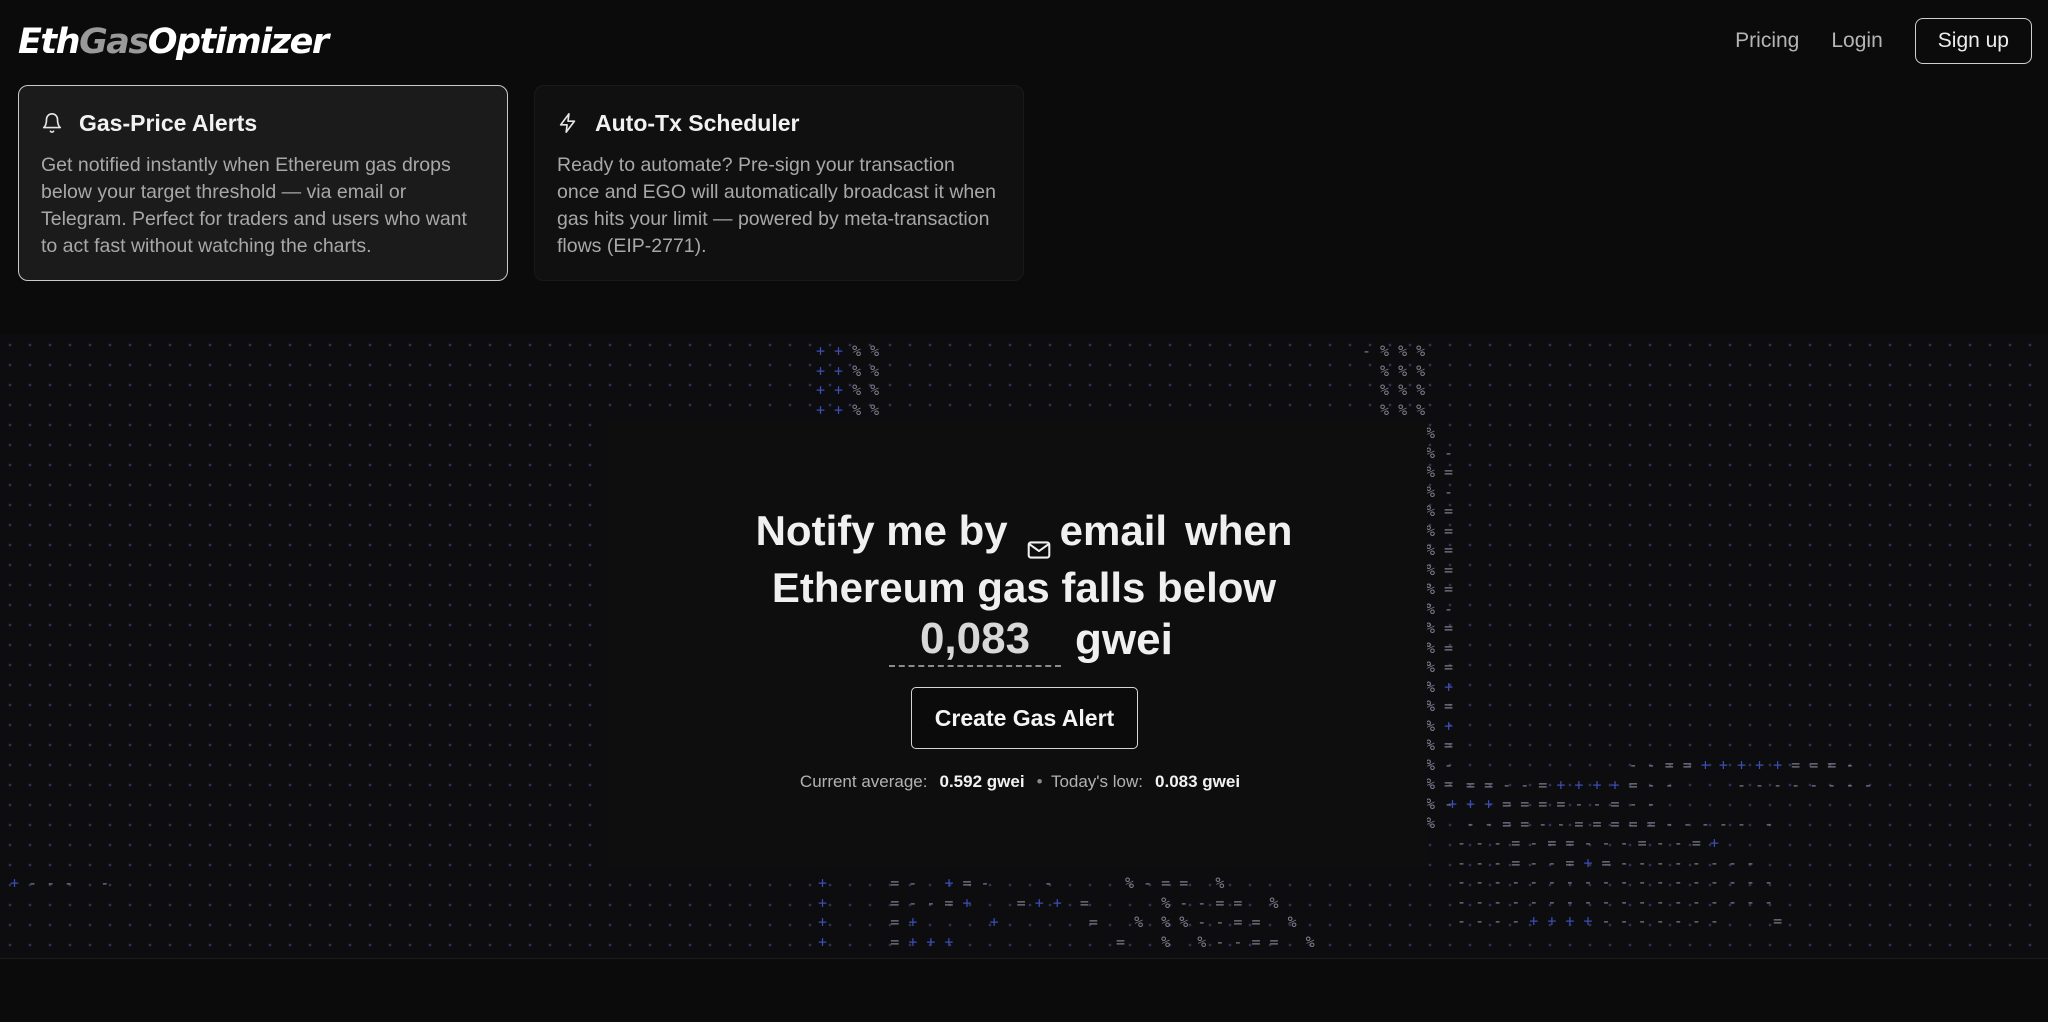 The height and width of the screenshot is (1022, 2048). I want to click on threshold-unit: gwei, so click(1124, 639).